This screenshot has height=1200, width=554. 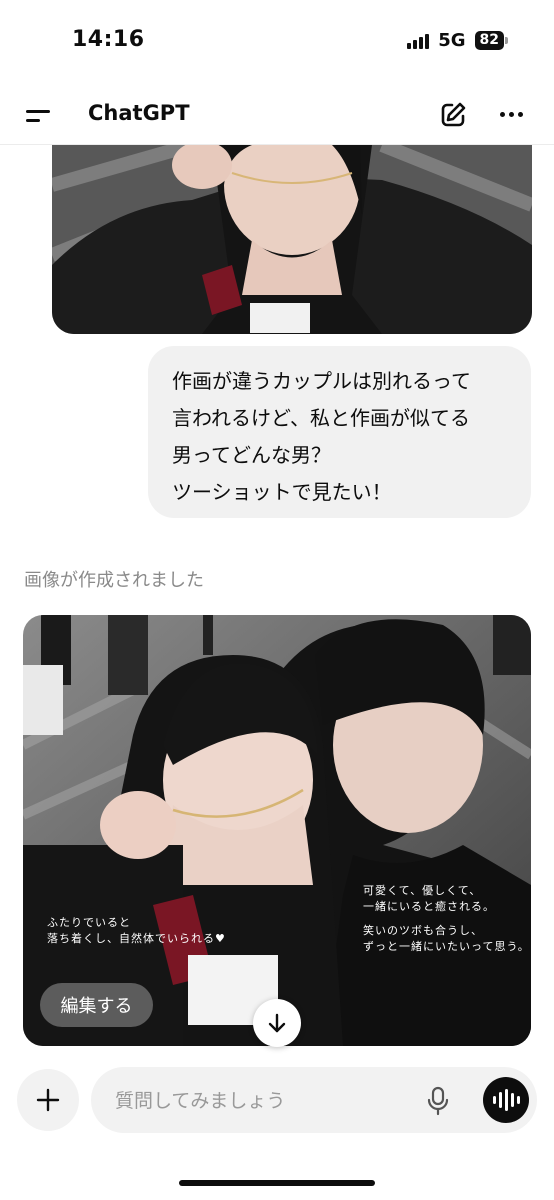 What do you see at coordinates (422, 890) in the screenshot?
I see `caption-line: 可愛くて、優しくて、` at bounding box center [422, 890].